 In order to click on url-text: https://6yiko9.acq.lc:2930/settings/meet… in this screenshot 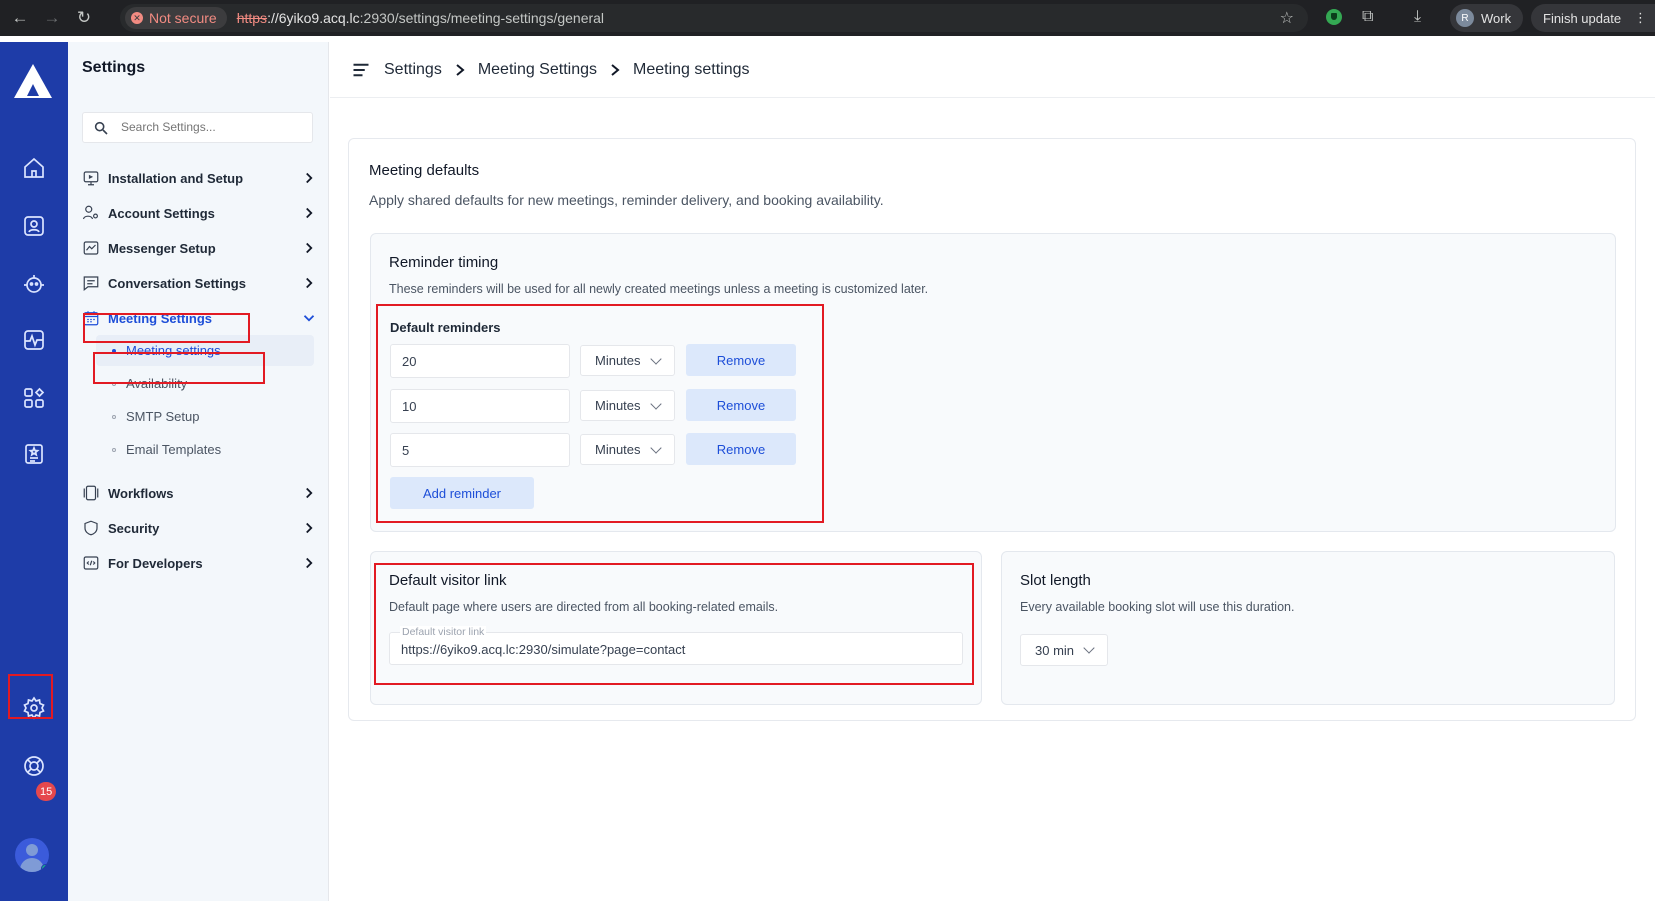, I will do `click(420, 18)`.